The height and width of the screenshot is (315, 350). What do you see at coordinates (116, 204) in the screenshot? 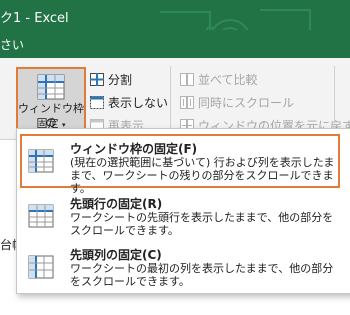
I see `menu-item-title: 先頭行の固定(R)` at bounding box center [116, 204].